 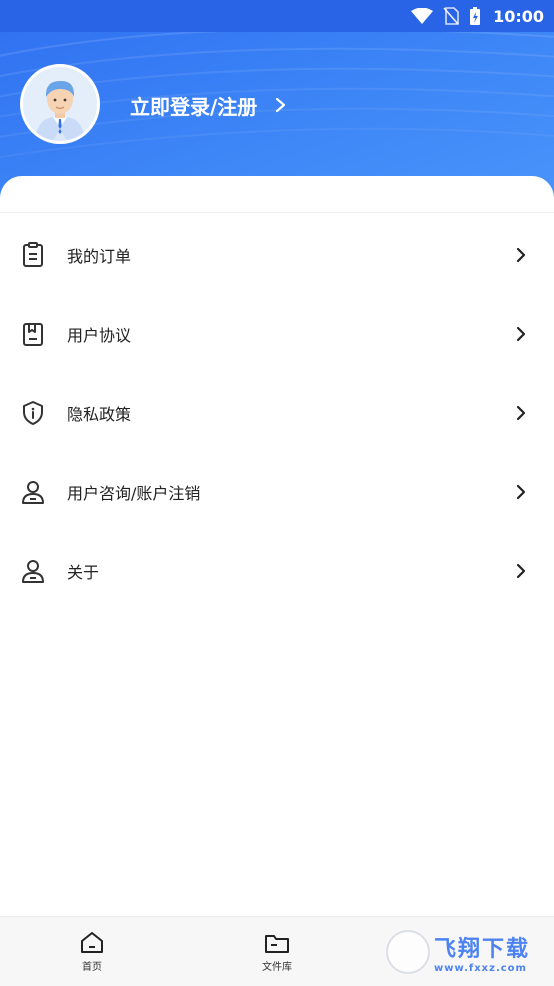 I want to click on menu-item-my-orders: 我的订单, so click(x=277, y=254).